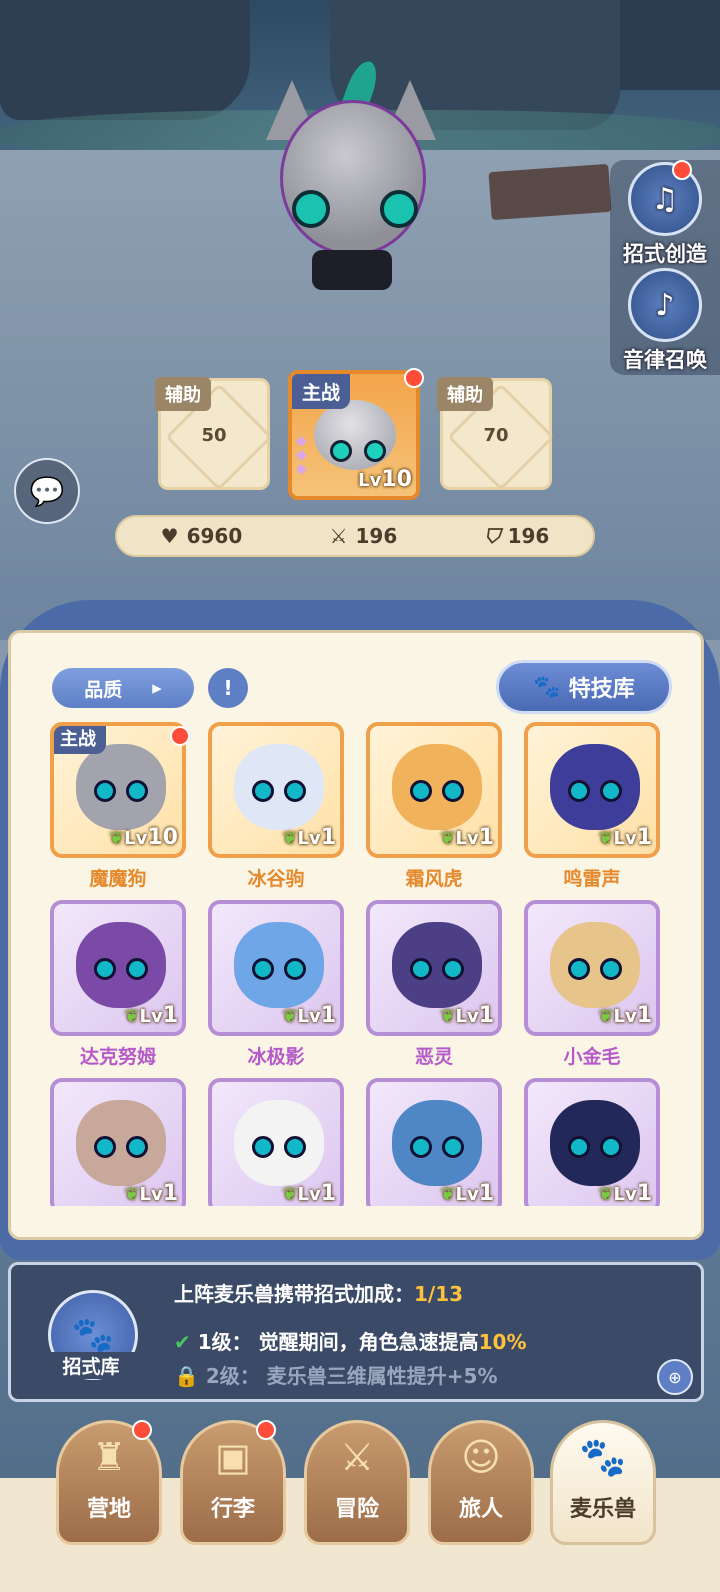 The image size is (720, 1592). I want to click on lyre-icon: ♪, so click(665, 305).